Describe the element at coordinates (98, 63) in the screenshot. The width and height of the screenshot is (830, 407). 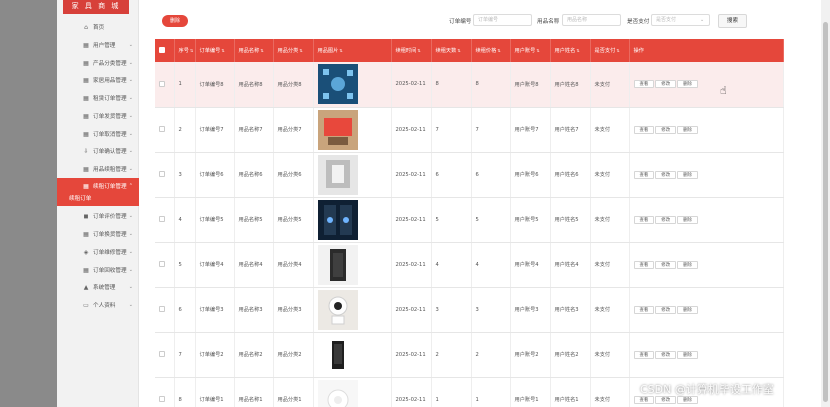
I see `sidebar-item: ▦ 产品分类管理 ⌄` at that location.